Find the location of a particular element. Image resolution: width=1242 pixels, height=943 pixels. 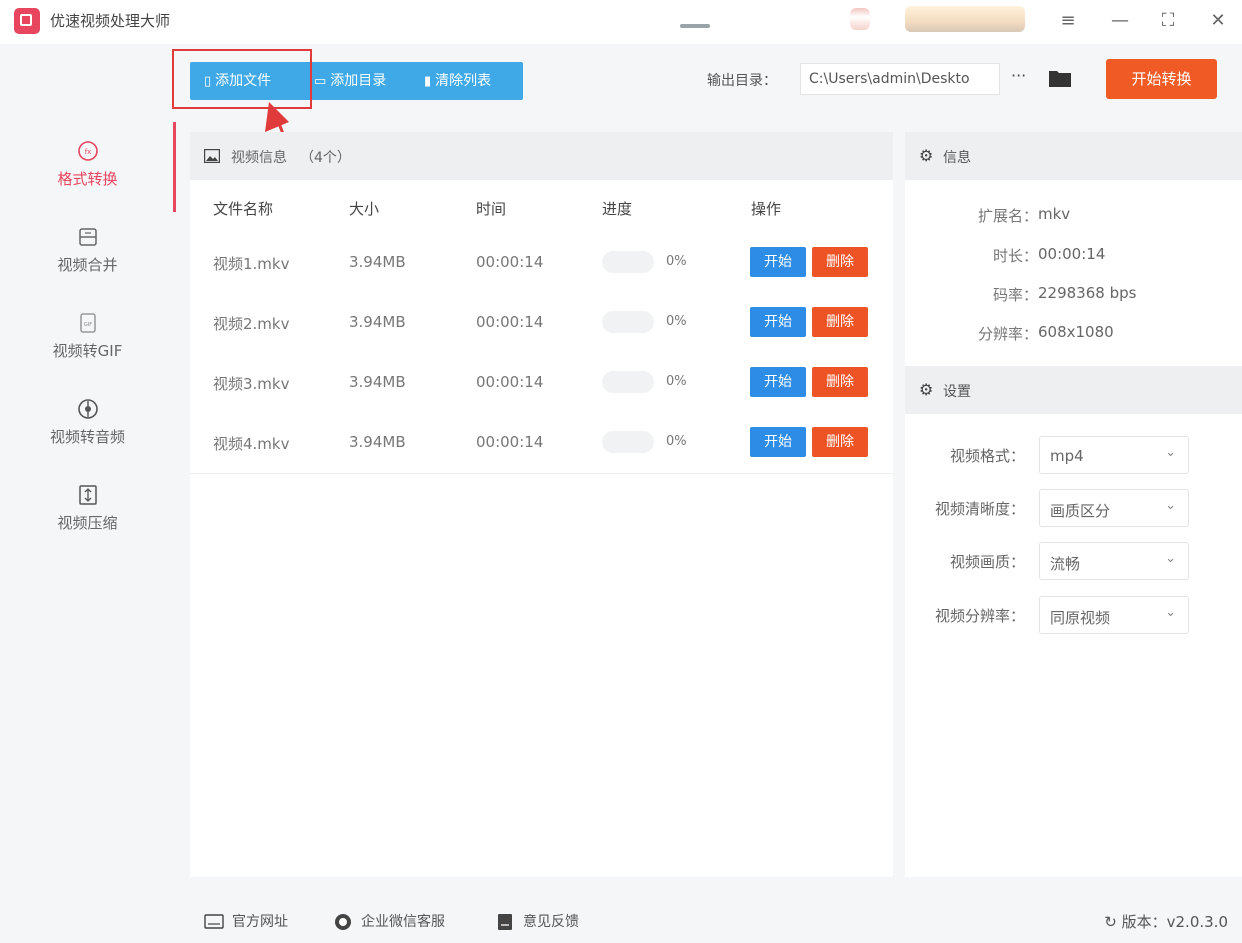

table-row: 视频4.mkv 3.94MB 00:00:14 0% 开始 删除 is located at coordinates (541, 443).